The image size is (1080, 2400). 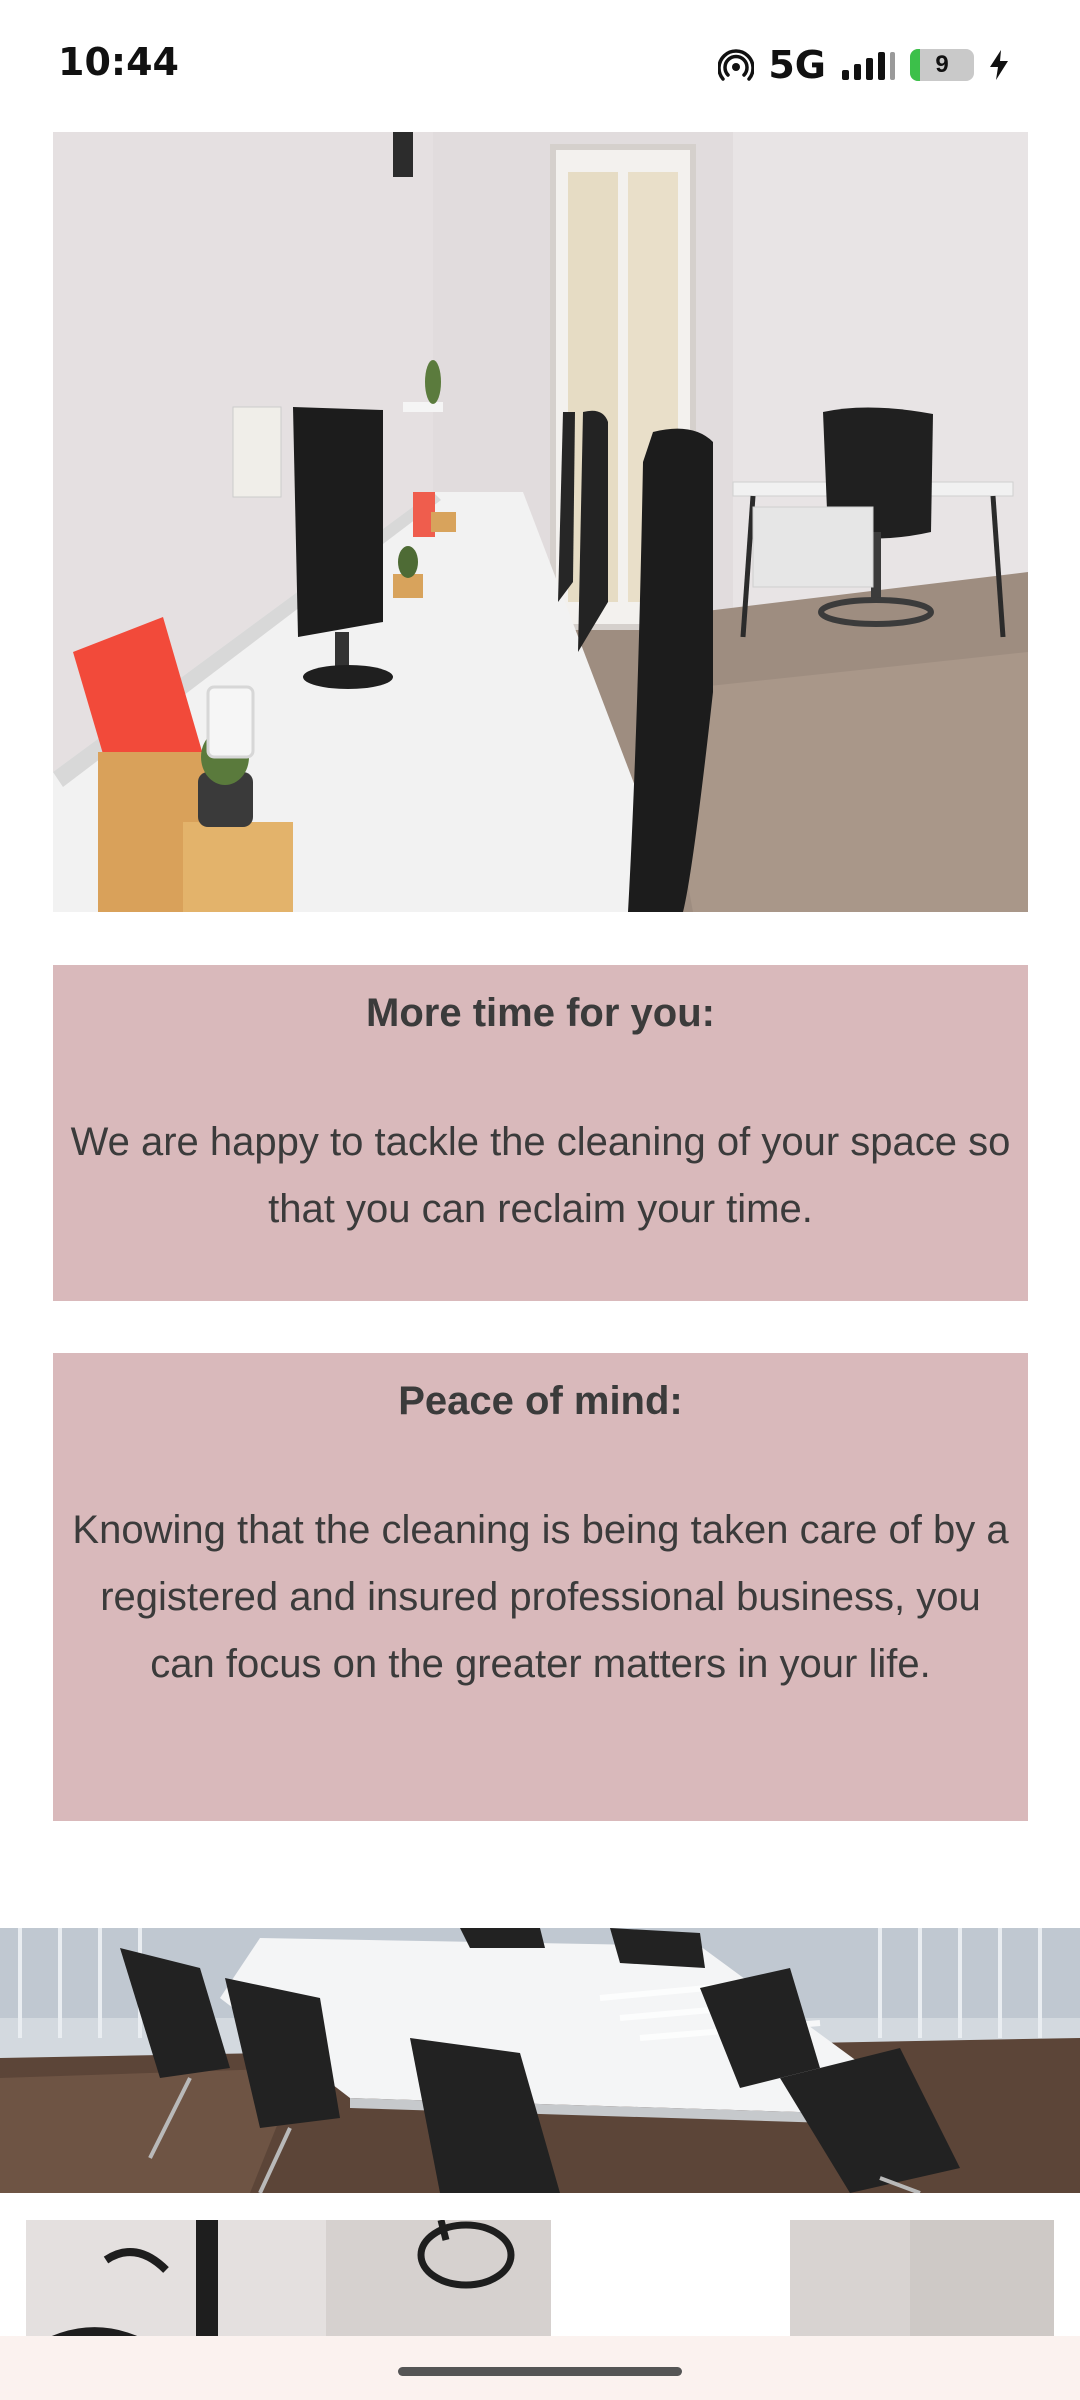 I want to click on status-icons: 5G 9, so click(x=864, y=65).